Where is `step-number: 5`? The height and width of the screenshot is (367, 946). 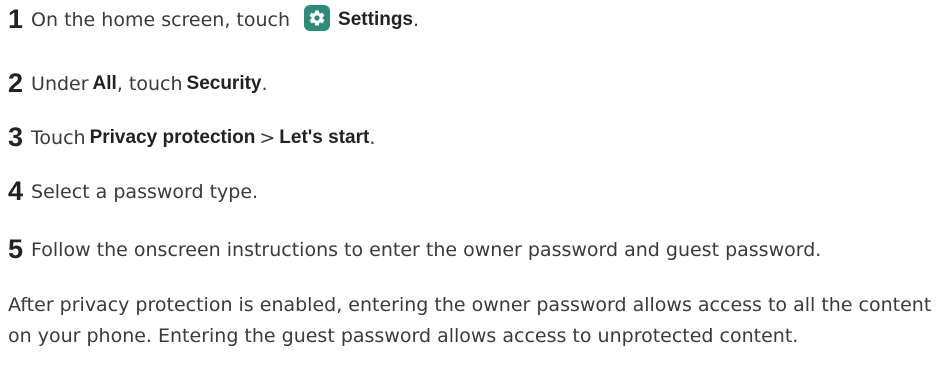
step-number: 5 is located at coordinates (16, 249).